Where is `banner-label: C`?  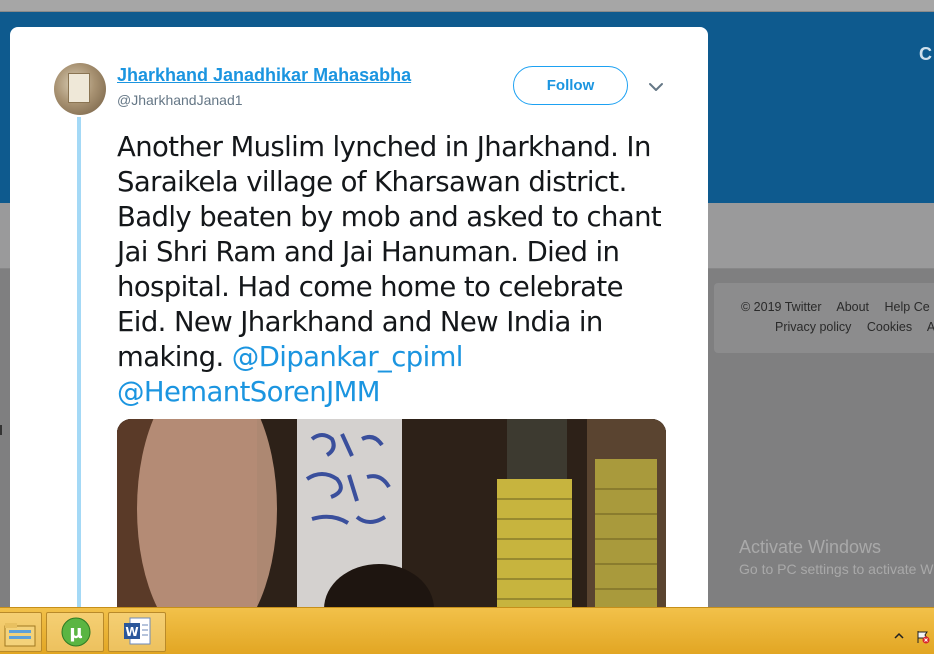
banner-label: C is located at coordinates (925, 54).